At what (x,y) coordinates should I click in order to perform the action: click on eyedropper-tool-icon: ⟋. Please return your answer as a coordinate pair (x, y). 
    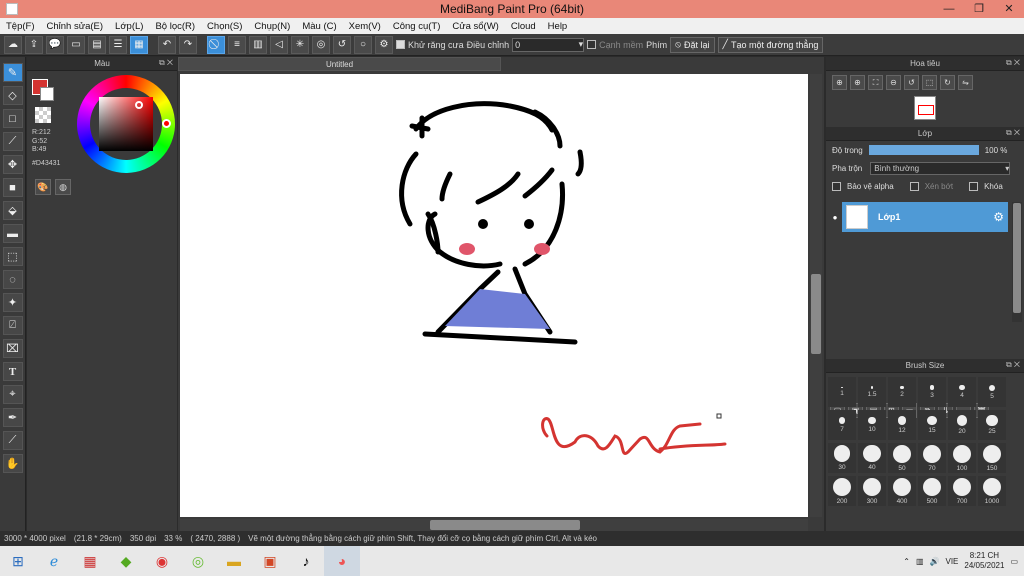
    Looking at the image, I should click on (12, 440).